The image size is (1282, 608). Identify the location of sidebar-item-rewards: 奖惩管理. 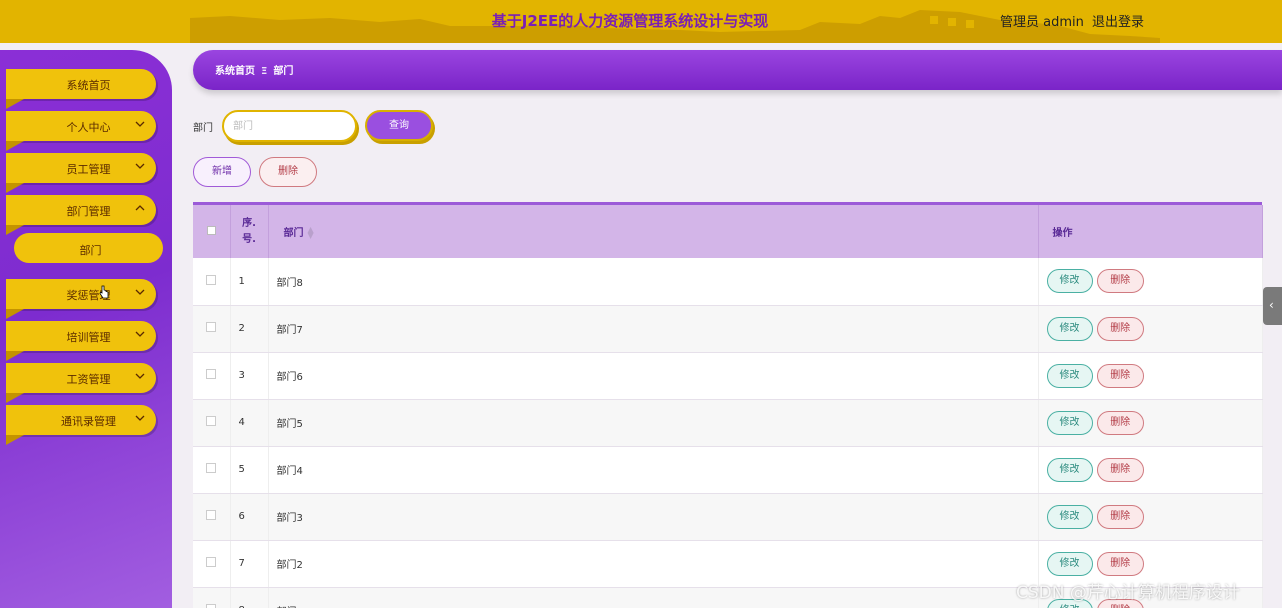
(81, 299).